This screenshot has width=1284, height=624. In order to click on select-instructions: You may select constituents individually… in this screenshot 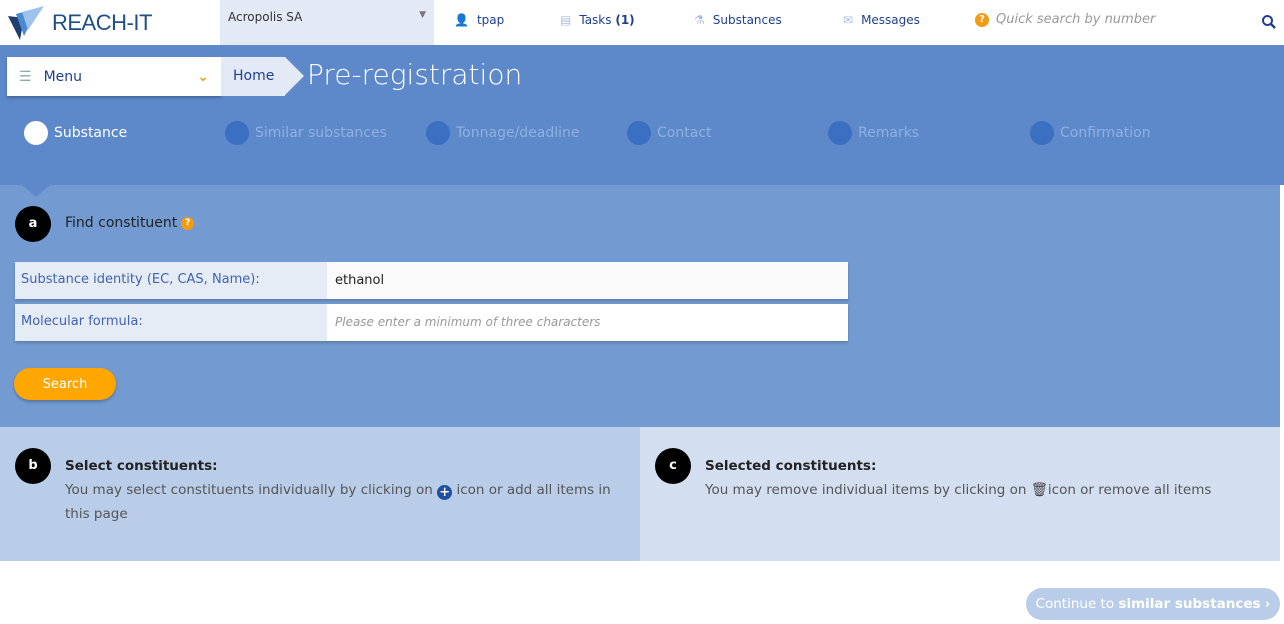, I will do `click(347, 502)`.